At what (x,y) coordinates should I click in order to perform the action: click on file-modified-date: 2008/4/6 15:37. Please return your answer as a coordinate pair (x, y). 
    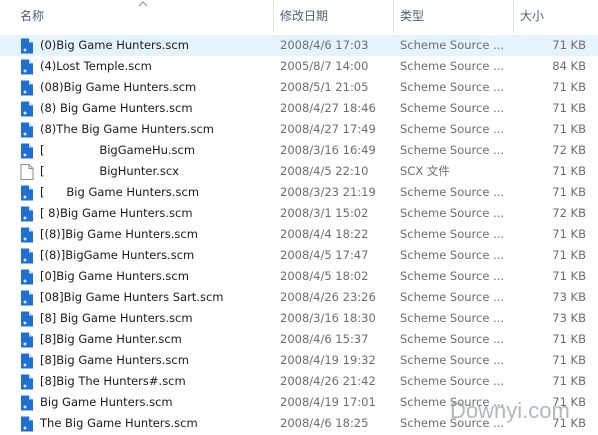
    Looking at the image, I should click on (324, 339).